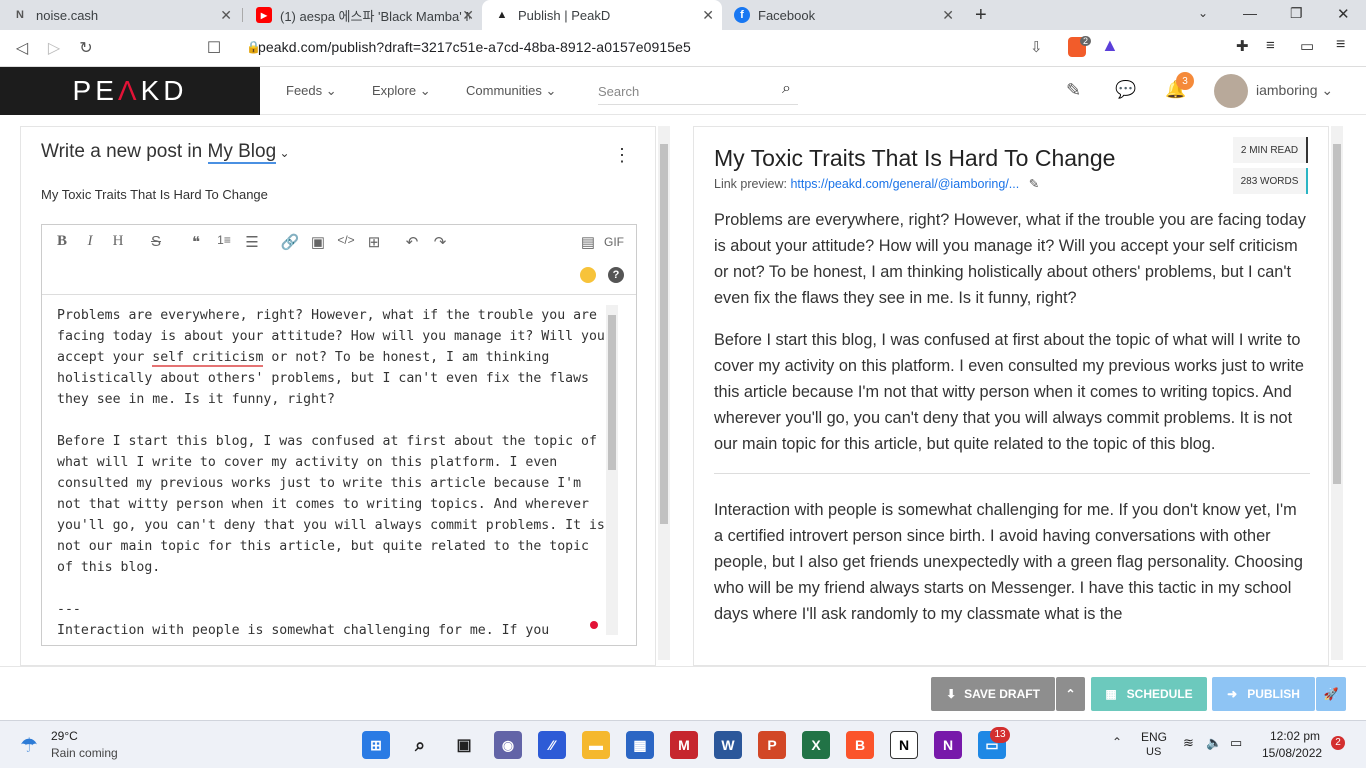 The image size is (1366, 768). Describe the element at coordinates (29, 745) in the screenshot. I see `weather-icon: ☂` at that location.